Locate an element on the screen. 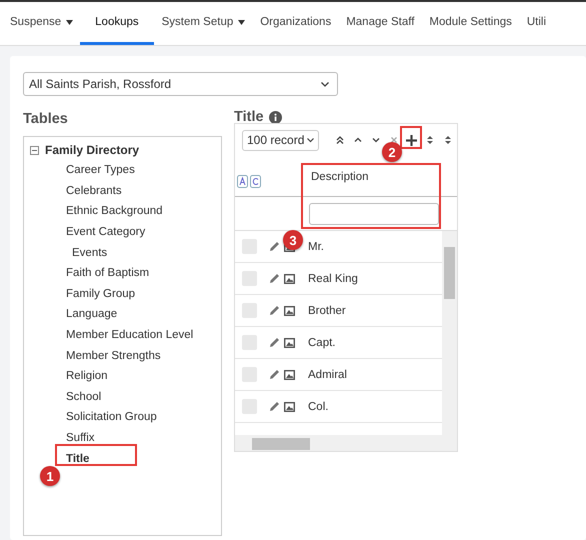 Image resolution: width=586 pixels, height=540 pixels. page-size-select: 100 record is located at coordinates (281, 140).